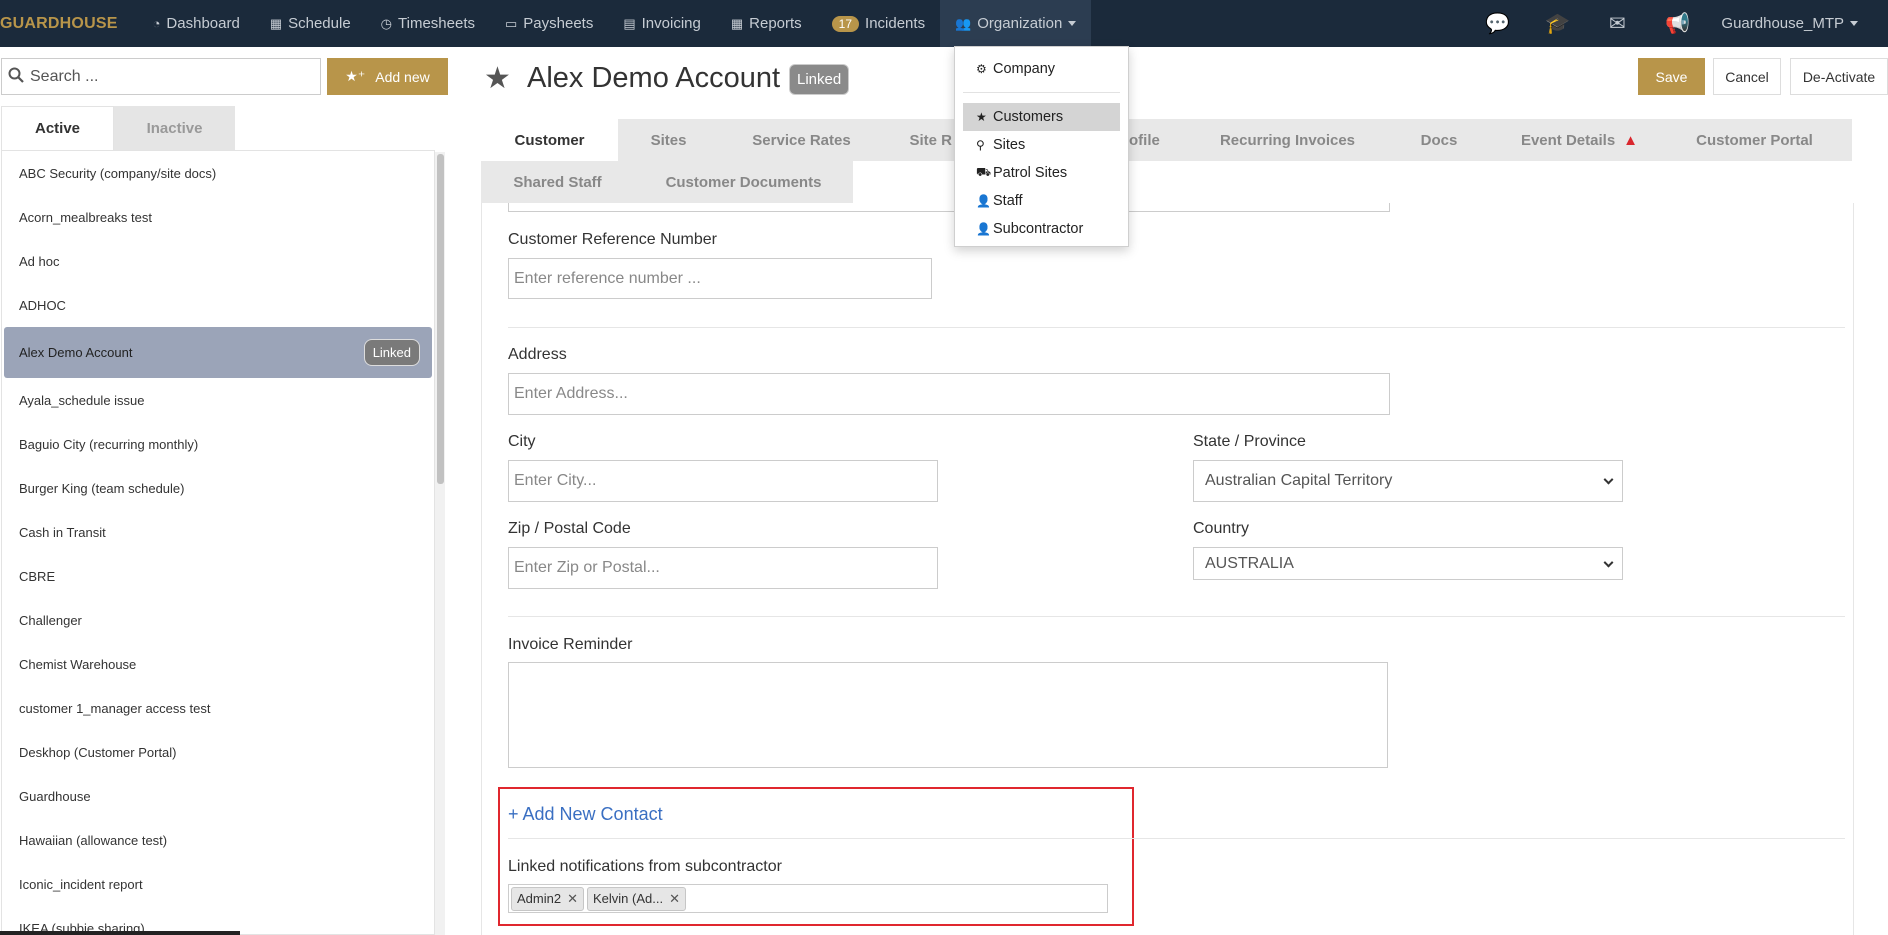 The image size is (1888, 935). Describe the element at coordinates (1408, 481) in the screenshot. I see `state-select: Australian Capital Territory` at that location.